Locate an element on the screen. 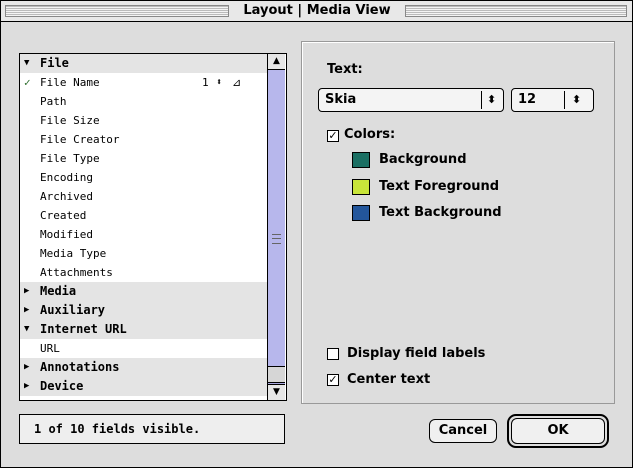 The image size is (633, 468). cancel-button: Cancel is located at coordinates (463, 431).